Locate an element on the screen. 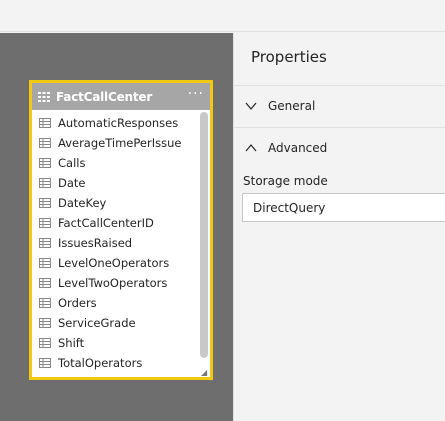 The width and height of the screenshot is (445, 421). field-item: Calls is located at coordinates (117, 163).